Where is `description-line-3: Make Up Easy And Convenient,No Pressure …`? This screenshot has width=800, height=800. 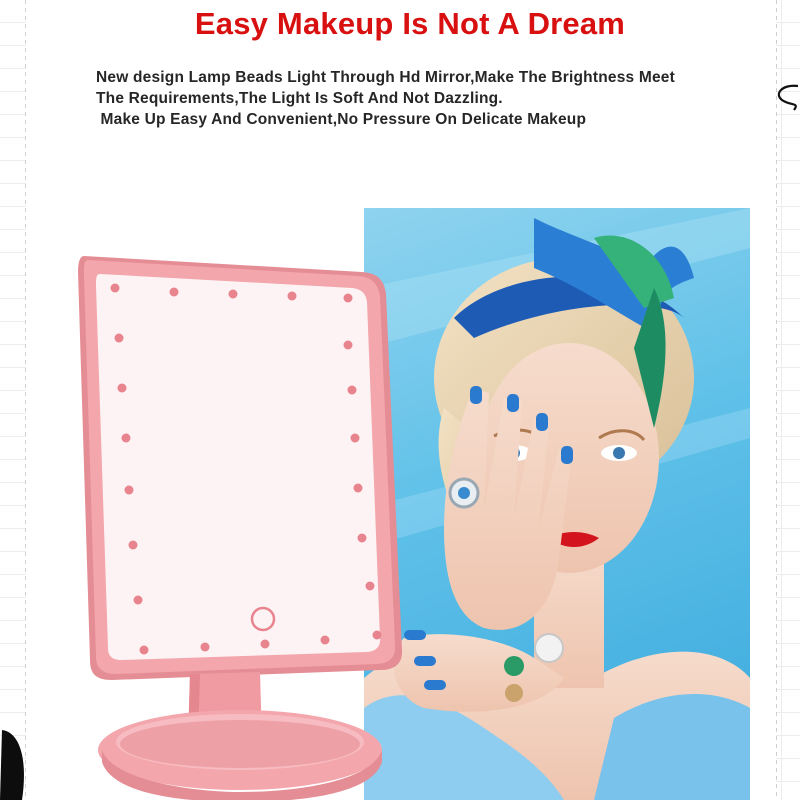
description-line-3: Make Up Easy And Convenient,No Pressure … is located at coordinates (341, 119).